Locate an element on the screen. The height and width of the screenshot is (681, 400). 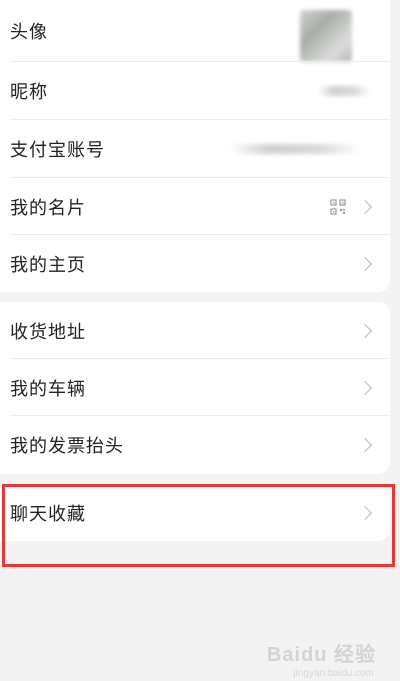
my-homepage-row: 我的主页 is located at coordinates (195, 263).